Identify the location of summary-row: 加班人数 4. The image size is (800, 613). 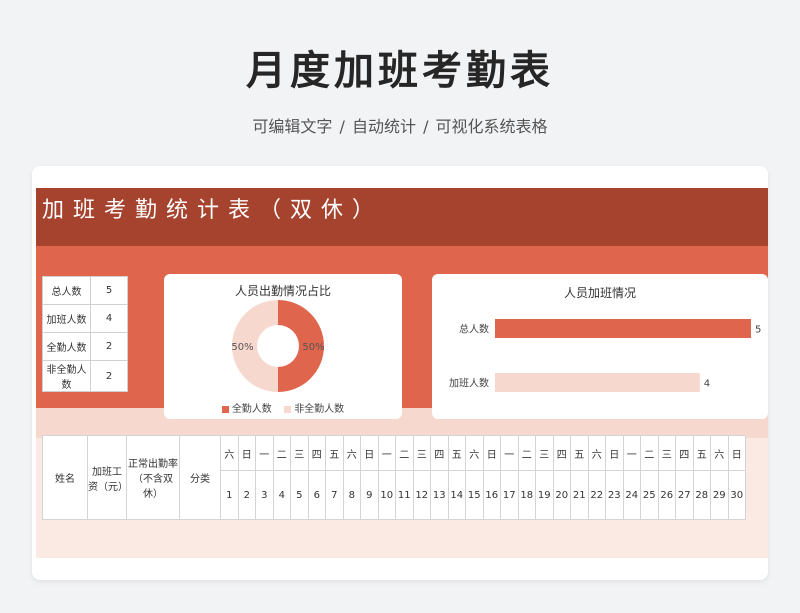
(85, 318).